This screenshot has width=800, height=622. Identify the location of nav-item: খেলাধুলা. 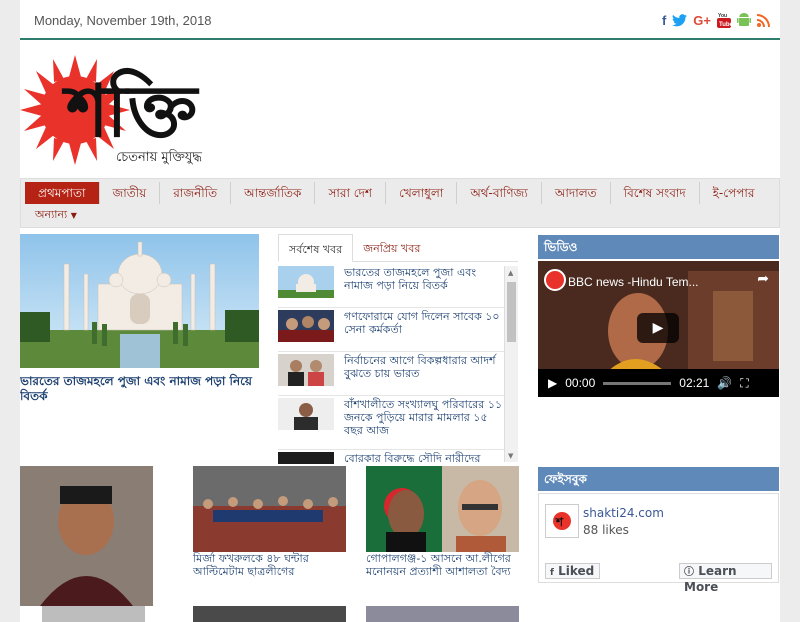
(422, 192).